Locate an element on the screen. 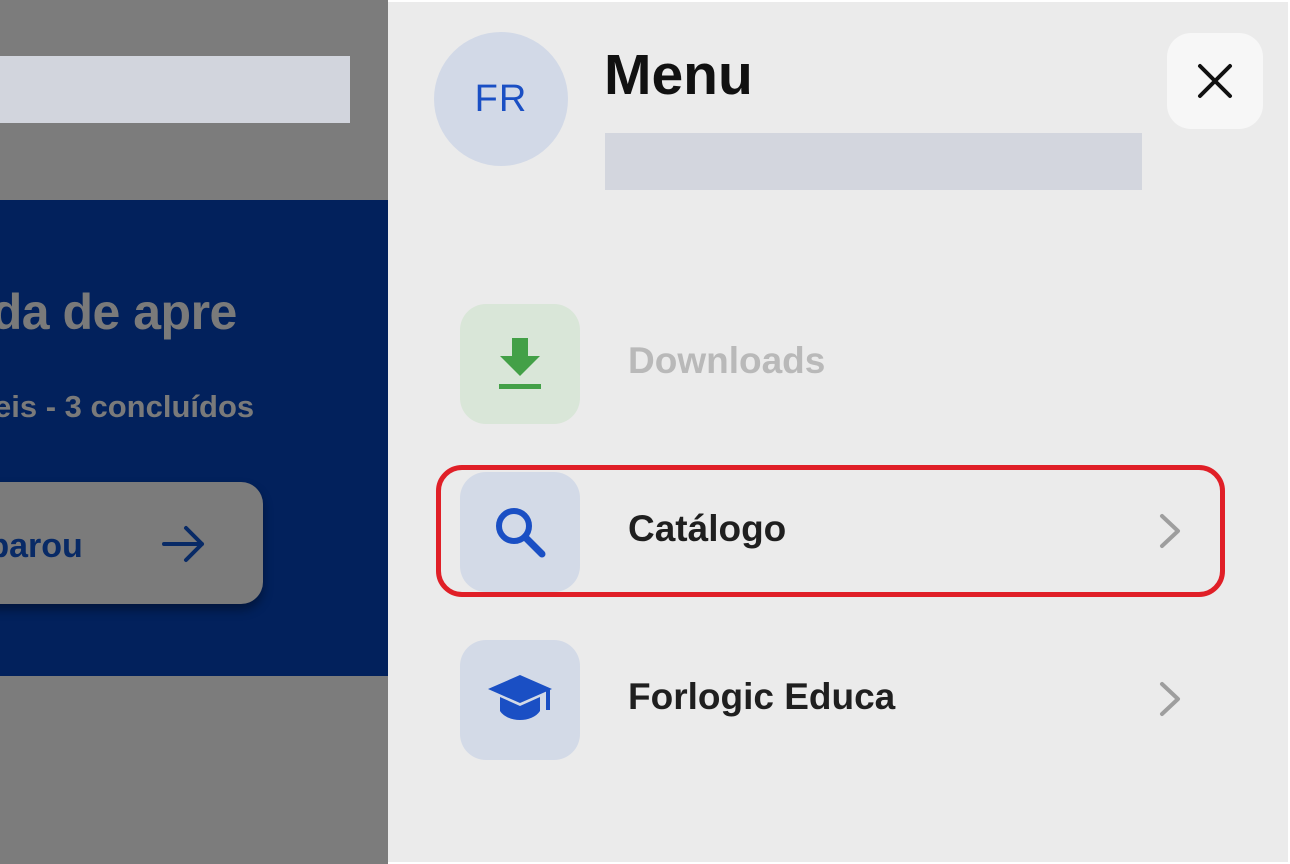 The image size is (1290, 864). menu-item-catalogo: Catálogo is located at coordinates (833, 532).